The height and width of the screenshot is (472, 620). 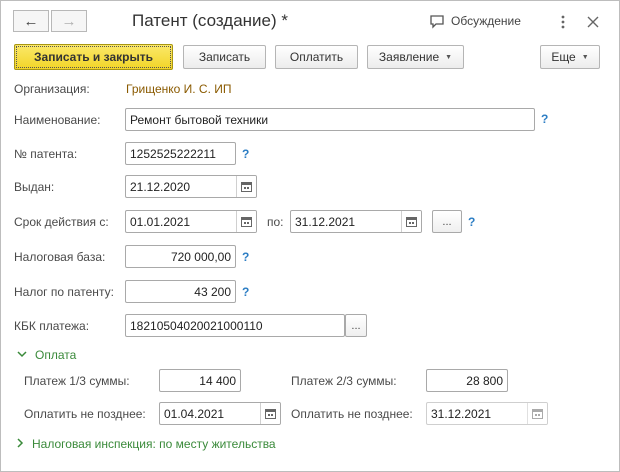 What do you see at coordinates (461, 413) in the screenshot?
I see `due2-date-value: 31.12.2021` at bounding box center [461, 413].